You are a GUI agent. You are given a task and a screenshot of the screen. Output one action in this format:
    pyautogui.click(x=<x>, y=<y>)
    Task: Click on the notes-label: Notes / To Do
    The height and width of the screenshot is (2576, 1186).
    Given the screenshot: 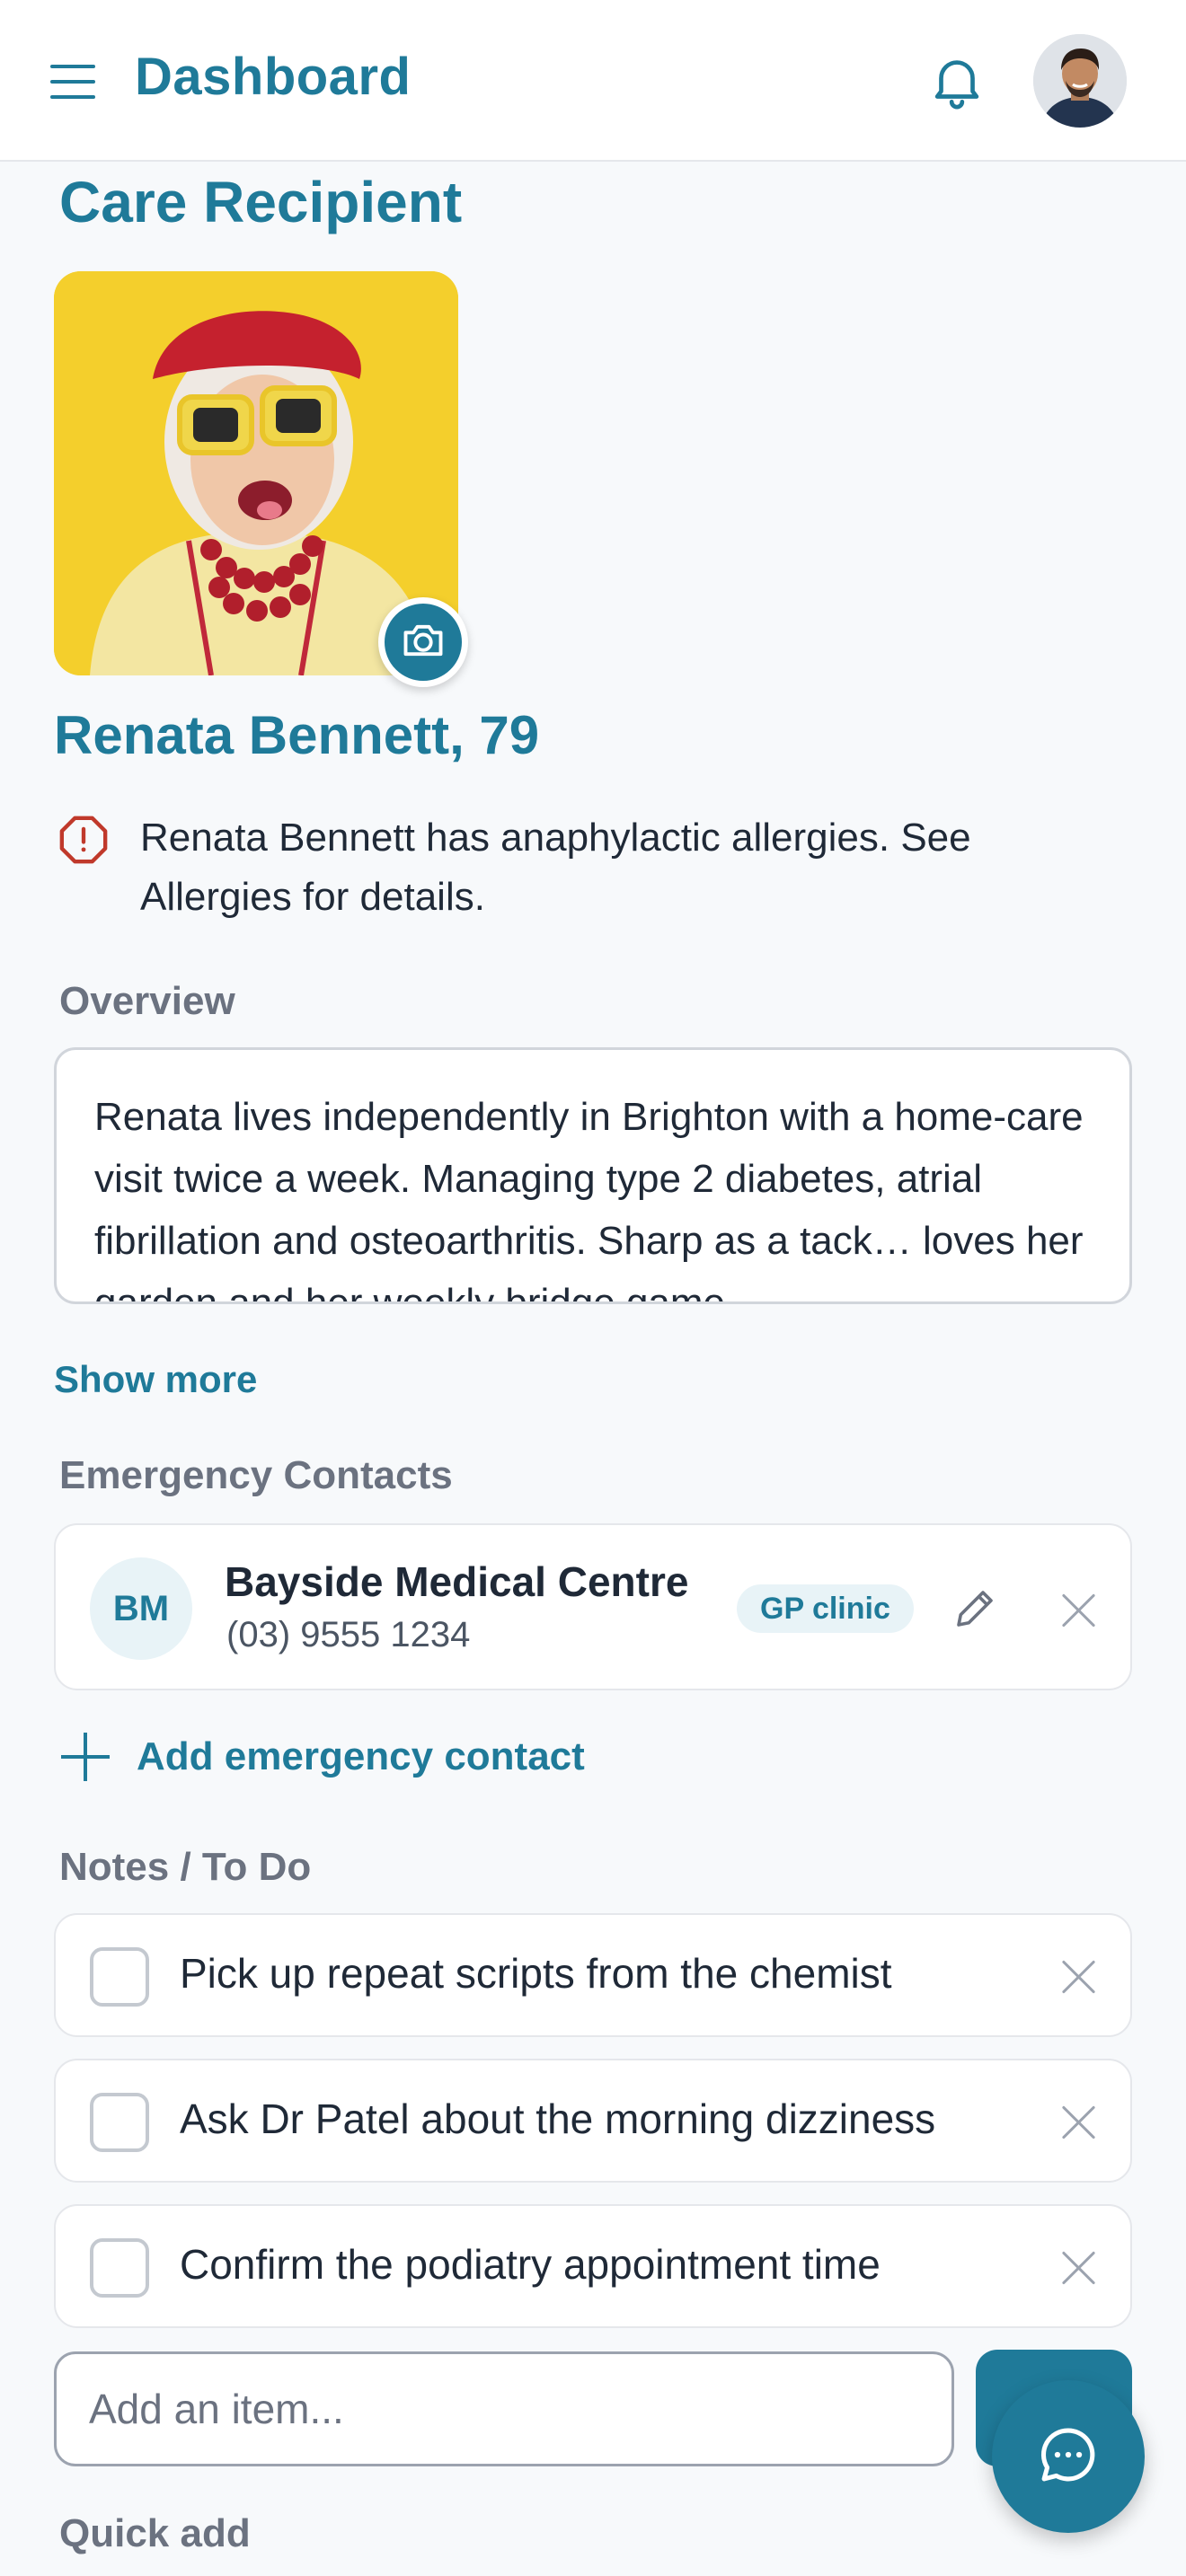 What is the action you would take?
    pyautogui.click(x=185, y=1867)
    